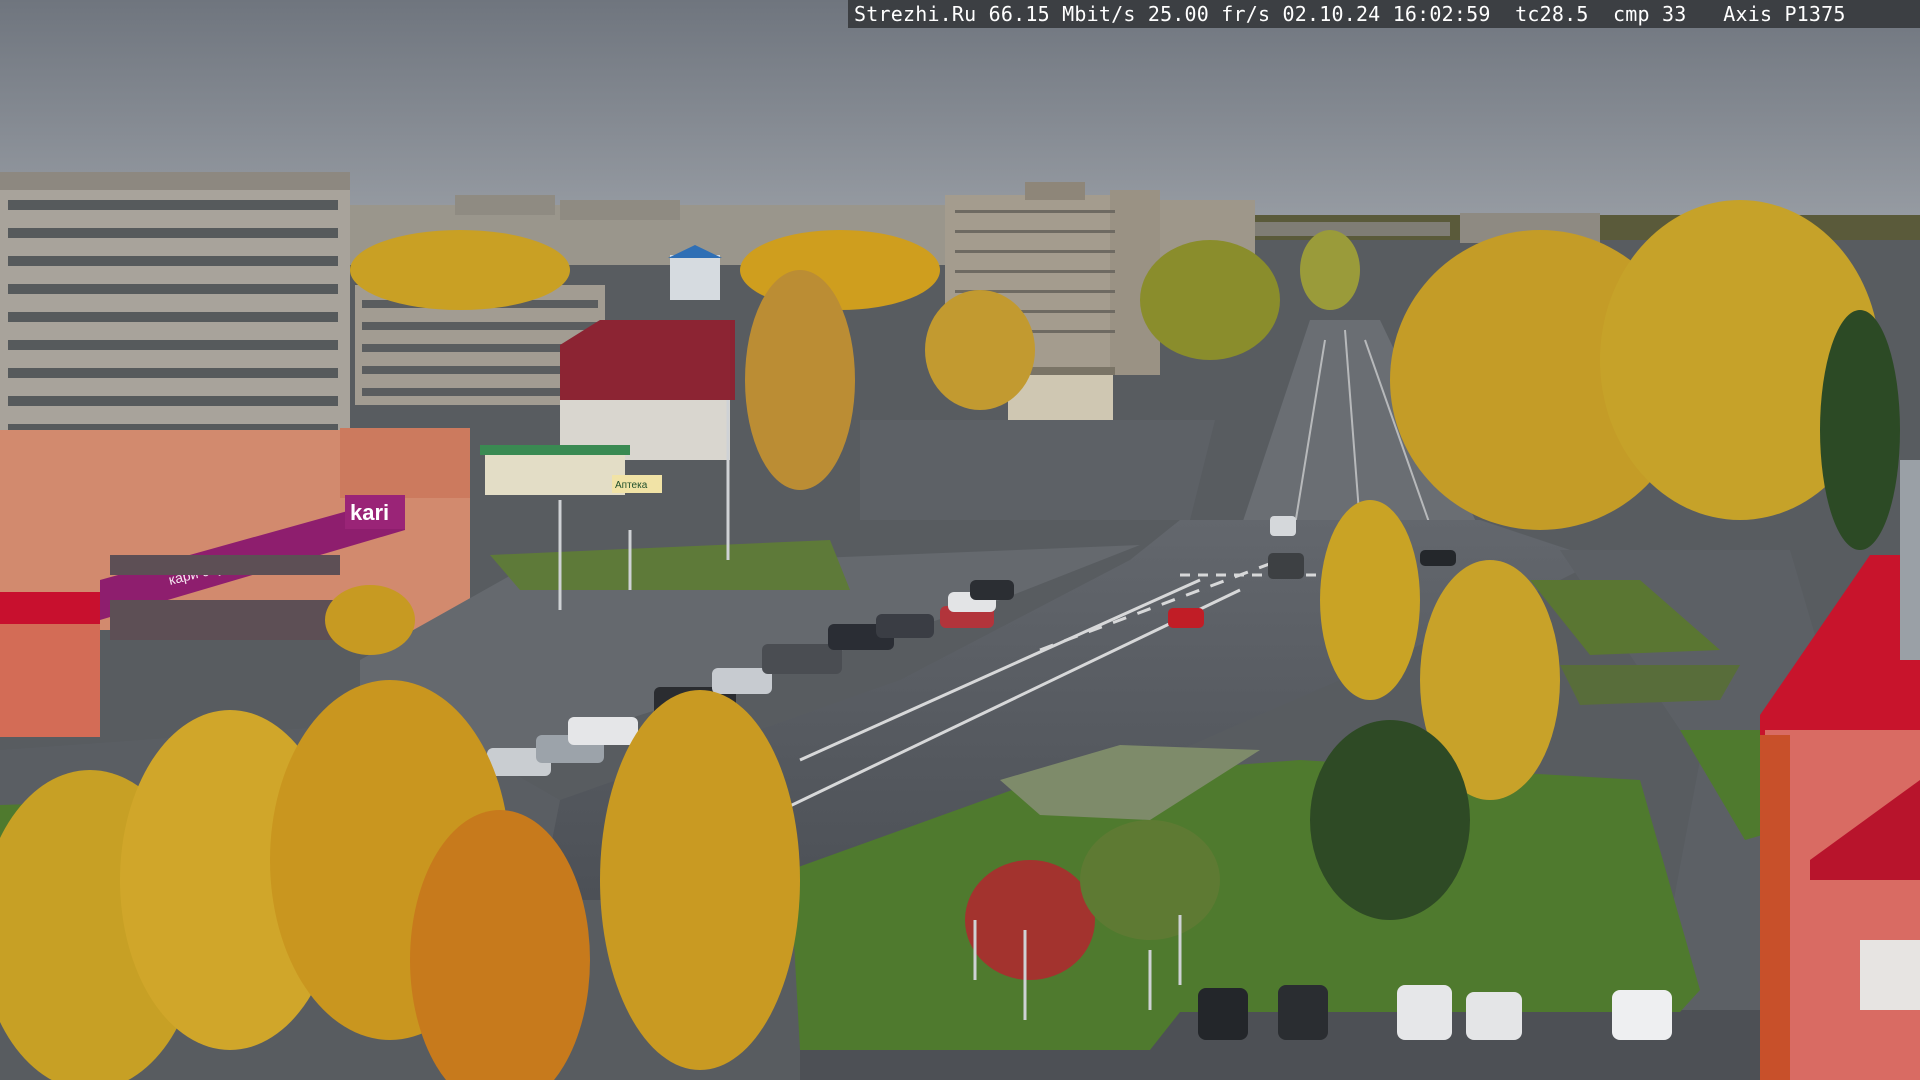 This screenshot has height=1080, width=1920. What do you see at coordinates (1784, 14) in the screenshot?
I see `overlay-camera: Axis P1375` at bounding box center [1784, 14].